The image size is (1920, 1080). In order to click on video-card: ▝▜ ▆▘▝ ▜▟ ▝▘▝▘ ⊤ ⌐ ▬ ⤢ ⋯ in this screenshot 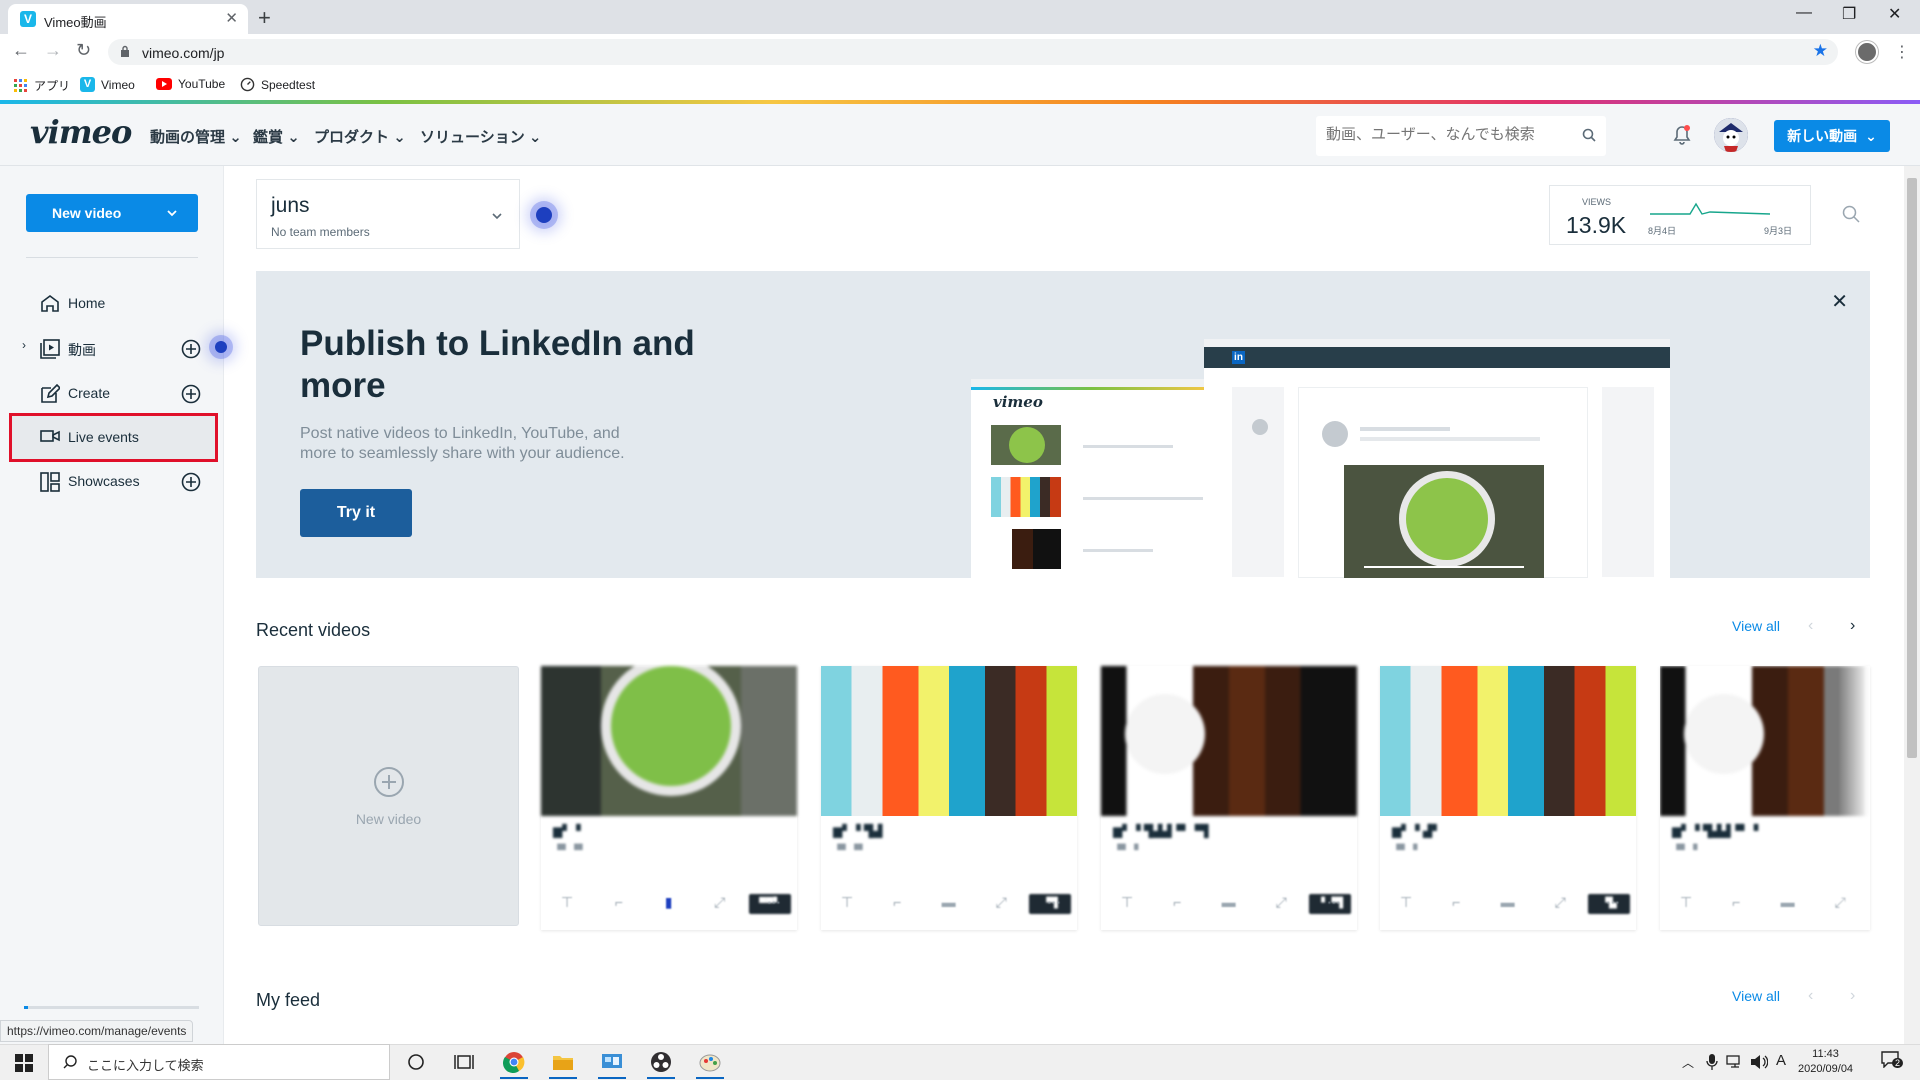, I will do `click(949, 798)`.